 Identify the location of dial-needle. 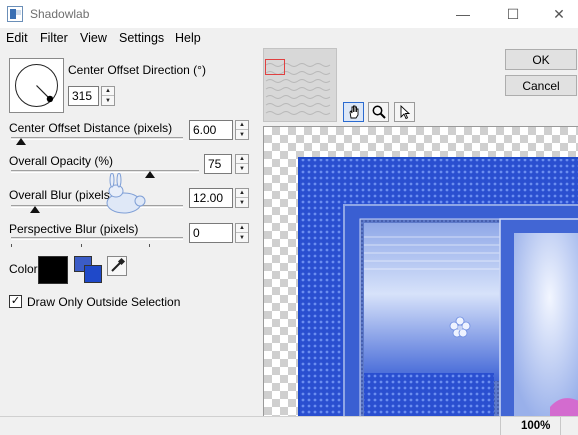
(45, 94).